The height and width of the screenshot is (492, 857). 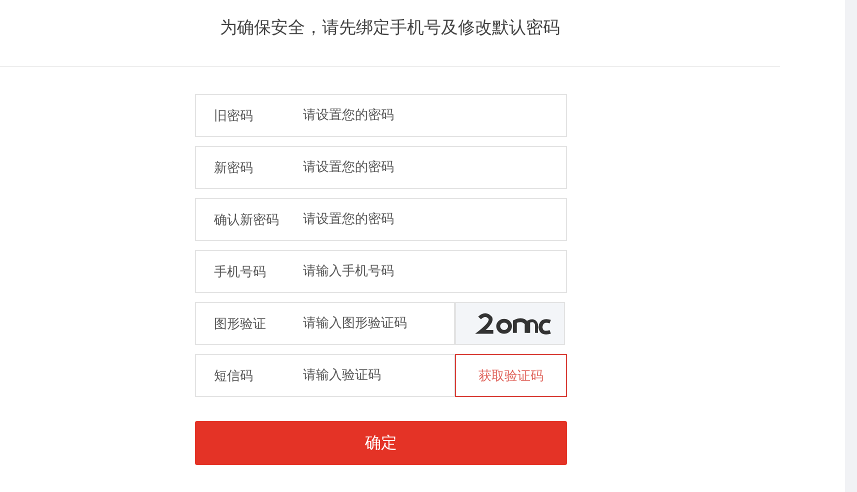 What do you see at coordinates (240, 272) in the screenshot?
I see `field-label: 手机号码` at bounding box center [240, 272].